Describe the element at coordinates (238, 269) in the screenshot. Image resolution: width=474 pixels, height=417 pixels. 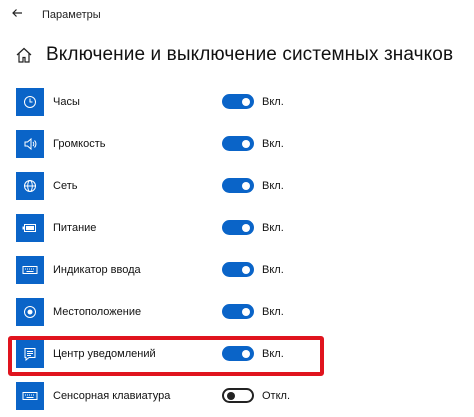
I see `toggle-input-indicator` at that location.